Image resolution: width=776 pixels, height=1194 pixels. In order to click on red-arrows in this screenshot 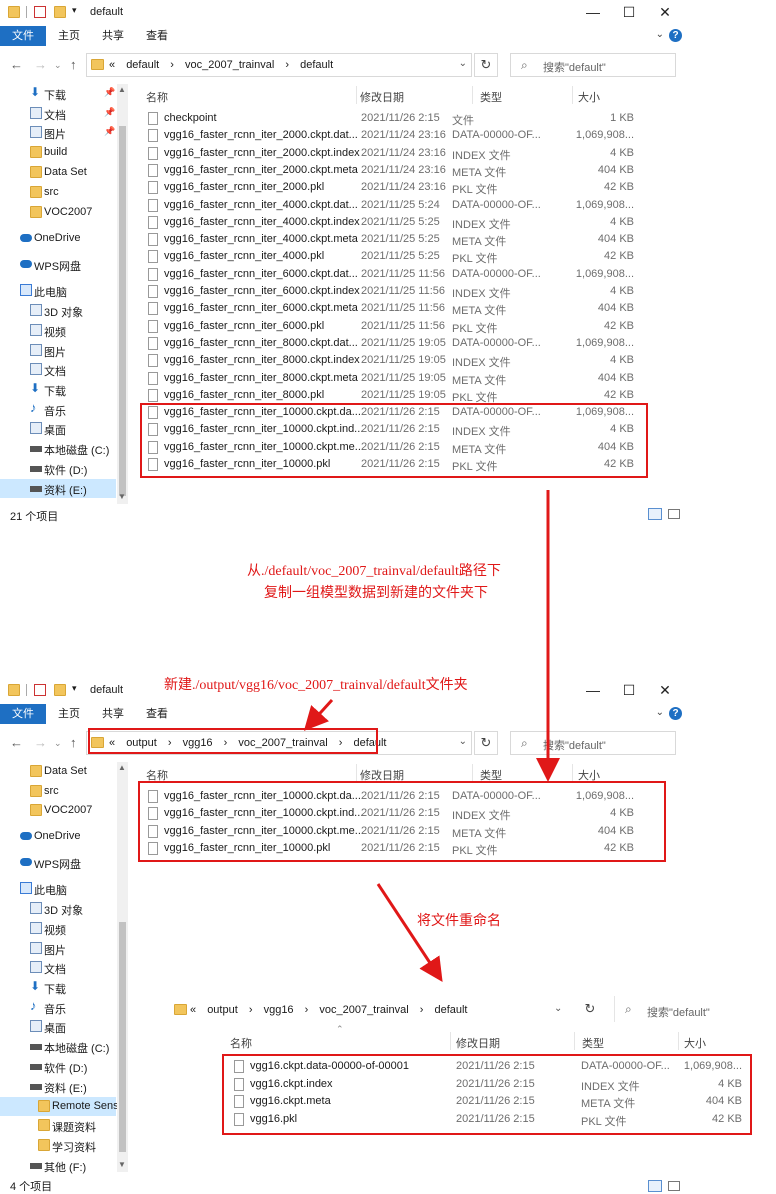, I will do `click(431, 736)`.